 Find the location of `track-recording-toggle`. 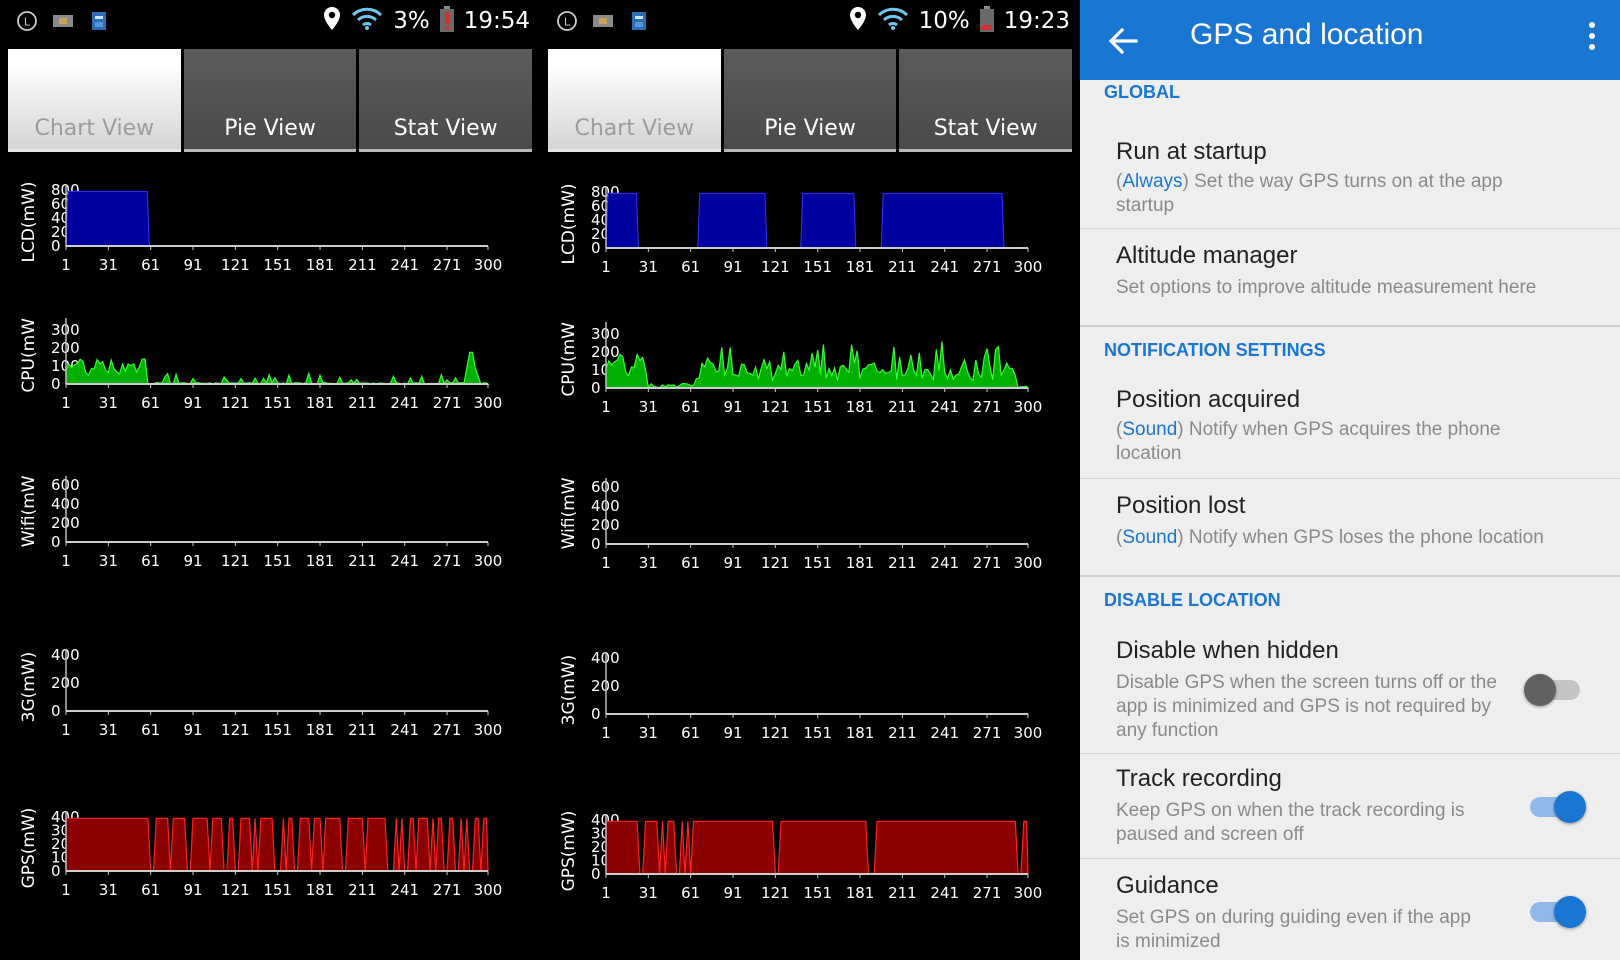

track-recording-toggle is located at coordinates (1558, 807).